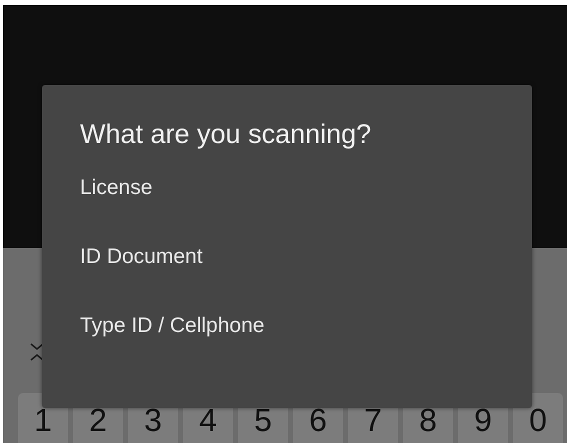  What do you see at coordinates (226, 134) in the screenshot?
I see `dialog-title: What are you scanning?` at bounding box center [226, 134].